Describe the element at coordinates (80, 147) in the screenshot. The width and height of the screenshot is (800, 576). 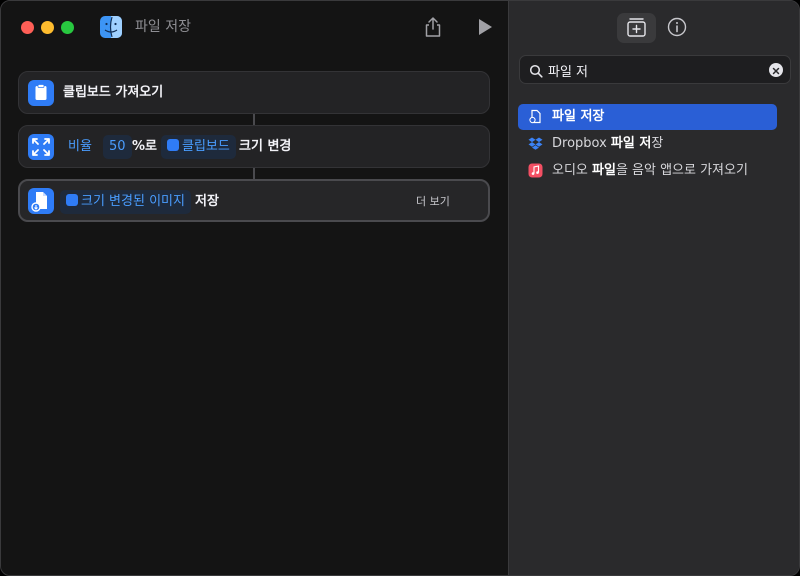
I see `resize-mode-token: 비율` at that location.